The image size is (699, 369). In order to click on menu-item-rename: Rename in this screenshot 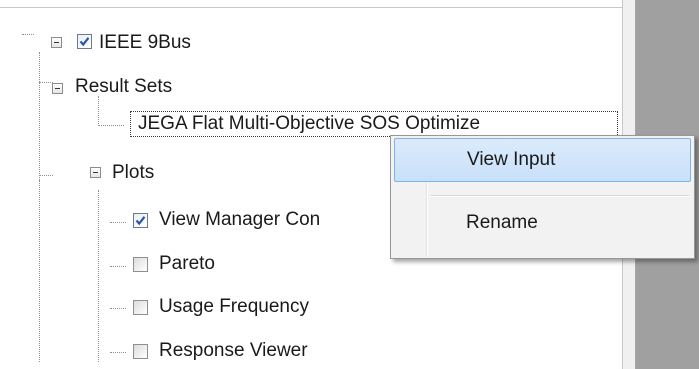, I will do `click(542, 224)`.